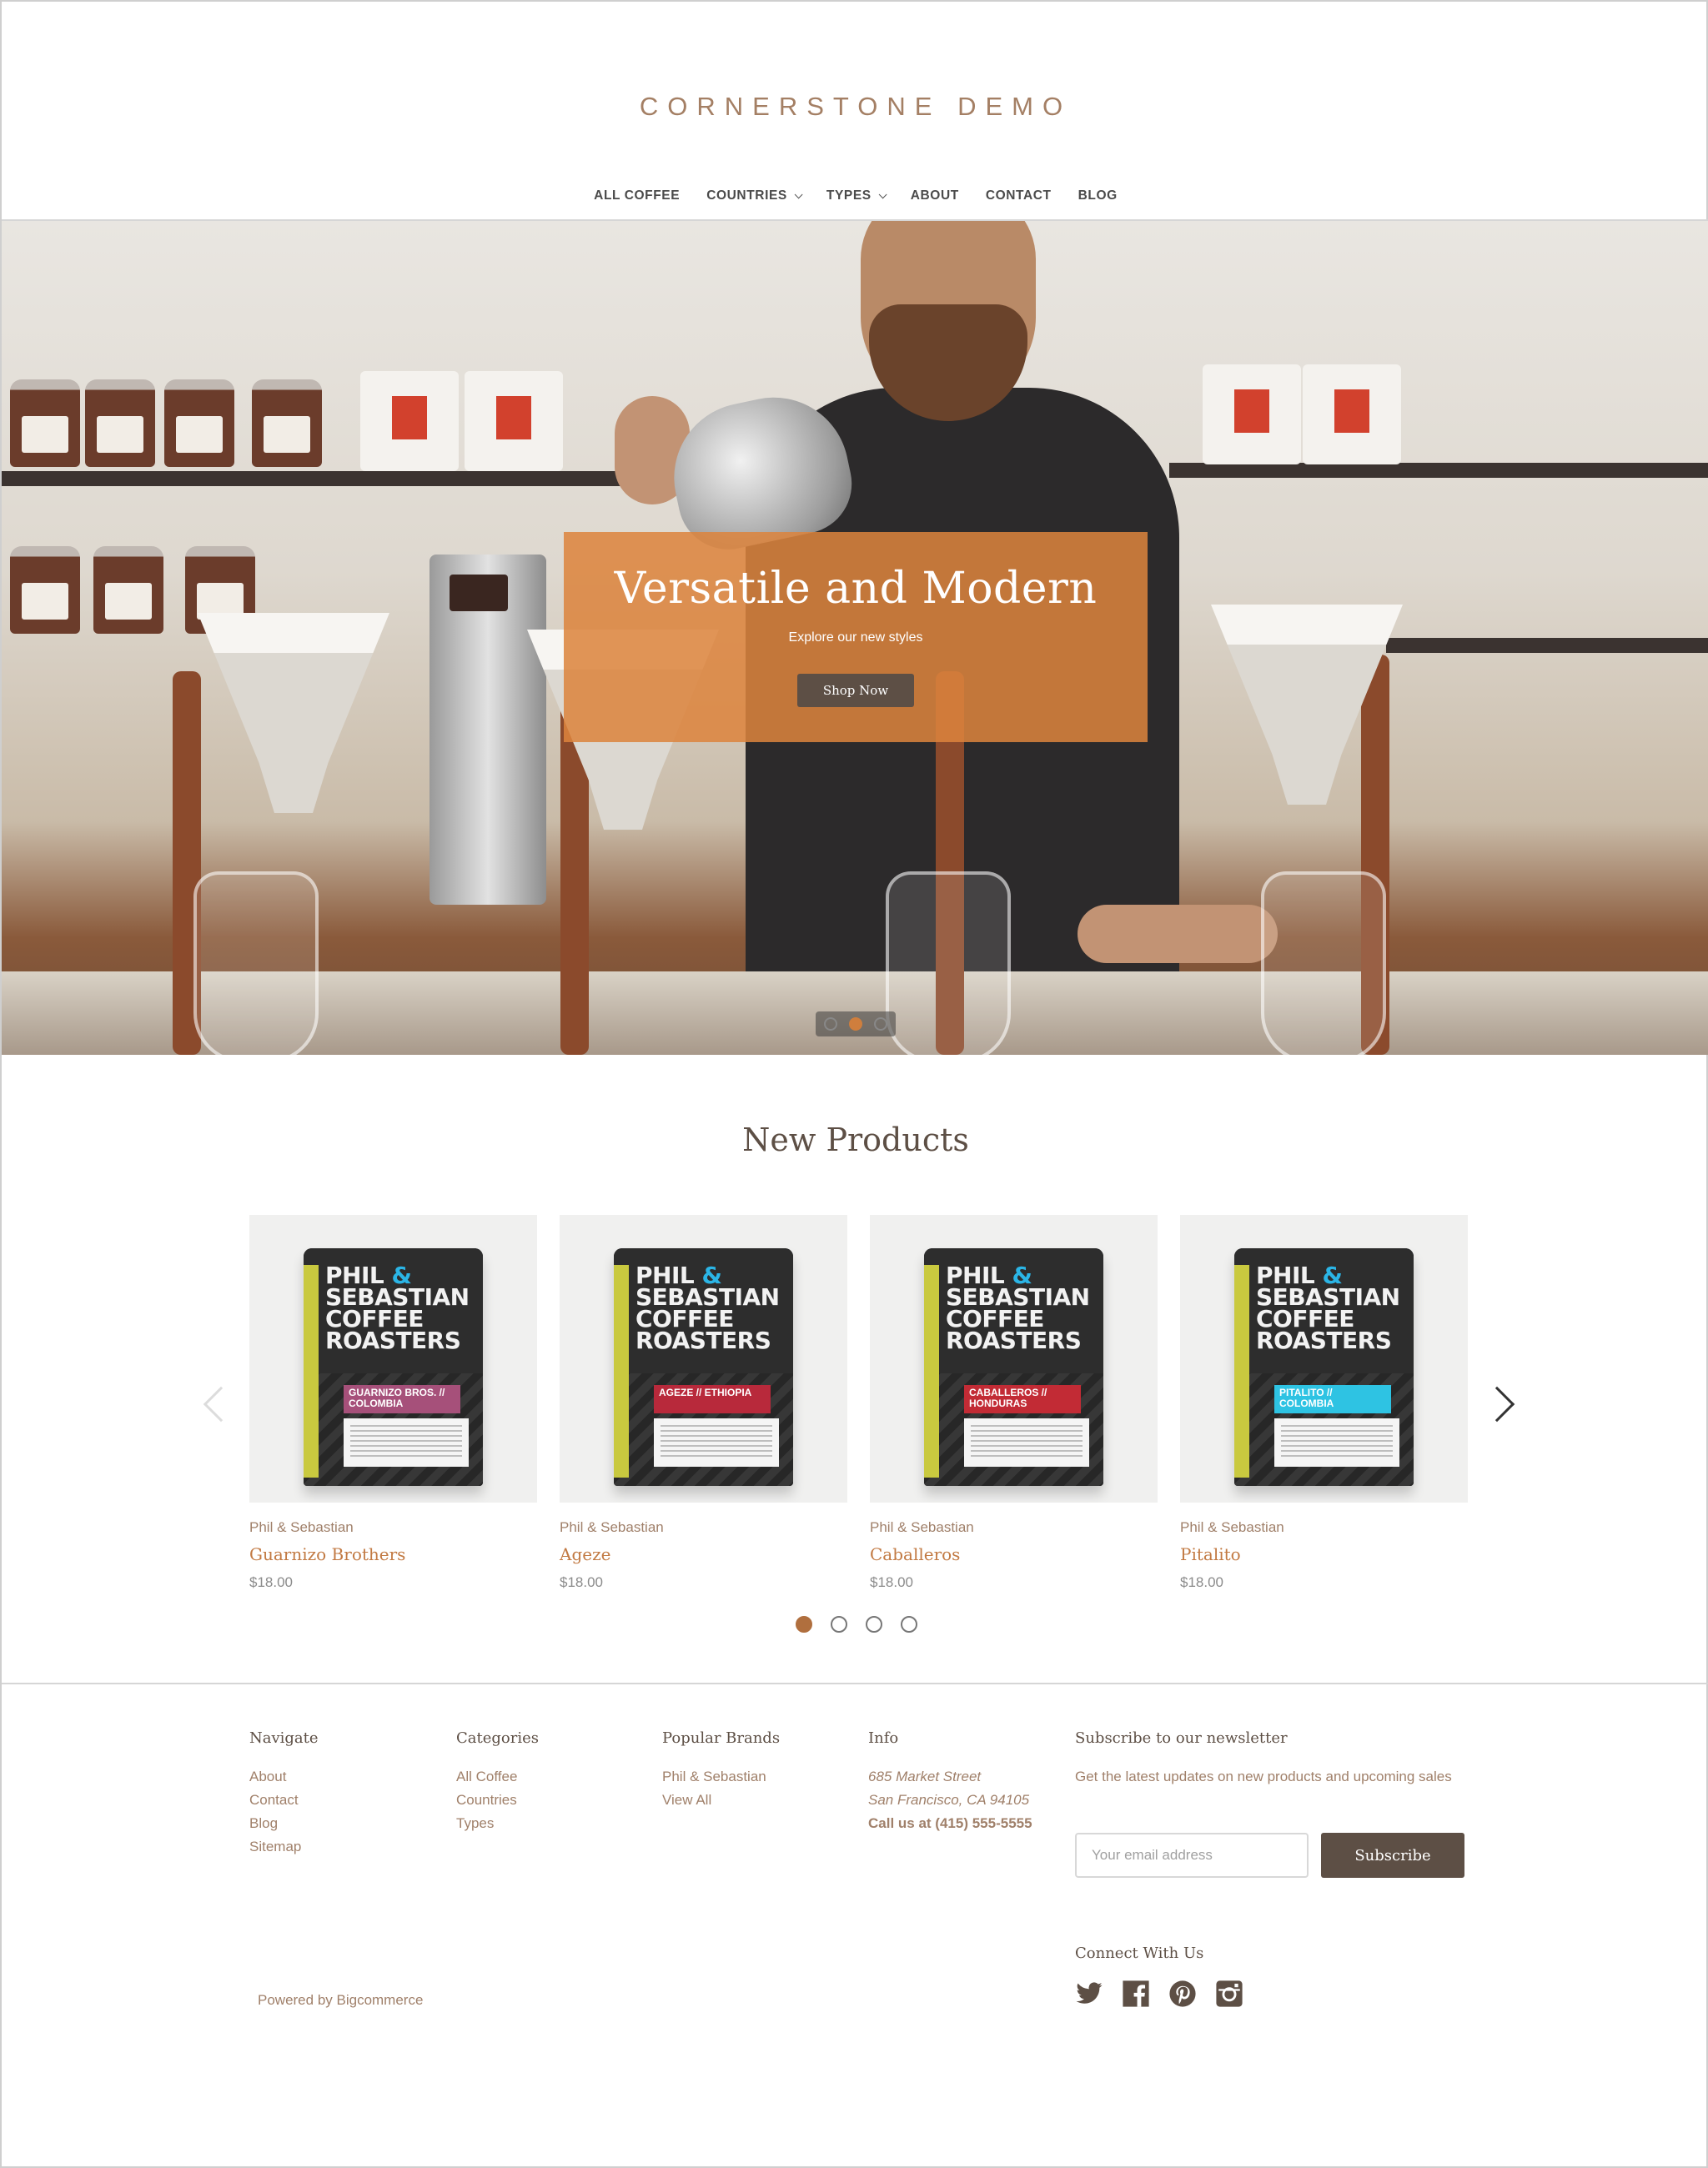 The image size is (1708, 2168). What do you see at coordinates (284, 1847) in the screenshot?
I see `footer-link-sitemap: Sitemap` at bounding box center [284, 1847].